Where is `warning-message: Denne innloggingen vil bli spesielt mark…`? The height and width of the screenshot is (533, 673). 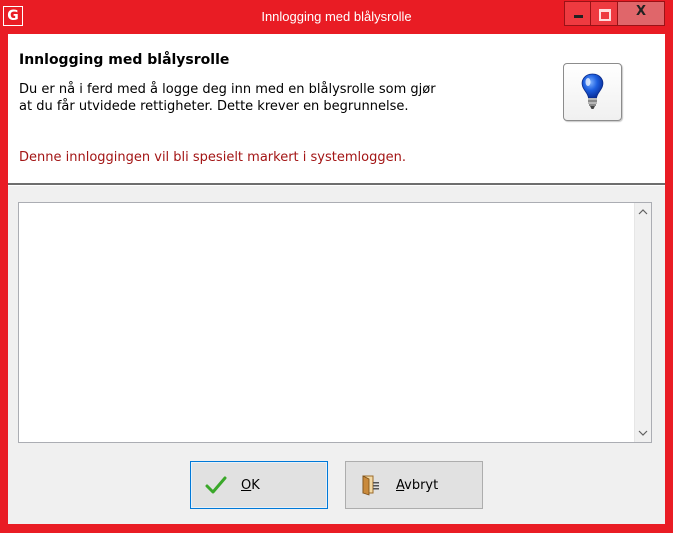
warning-message: Denne innloggingen vil bli spesielt mark… is located at coordinates (212, 157).